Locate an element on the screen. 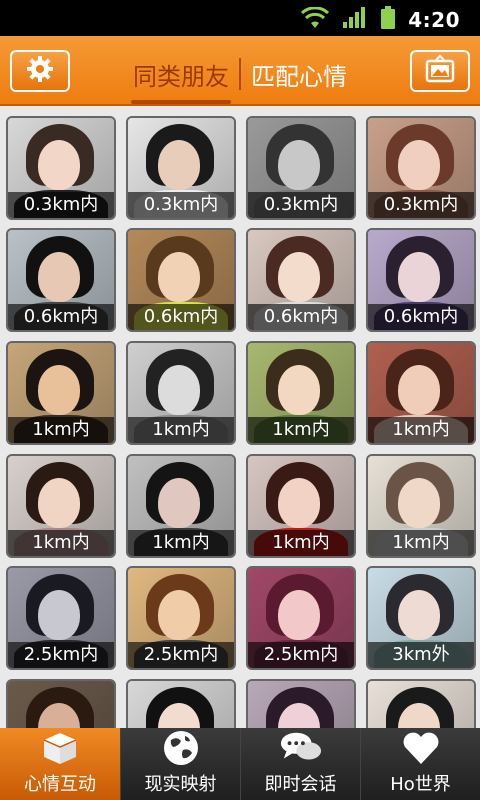  heart-icon is located at coordinates (421, 748).